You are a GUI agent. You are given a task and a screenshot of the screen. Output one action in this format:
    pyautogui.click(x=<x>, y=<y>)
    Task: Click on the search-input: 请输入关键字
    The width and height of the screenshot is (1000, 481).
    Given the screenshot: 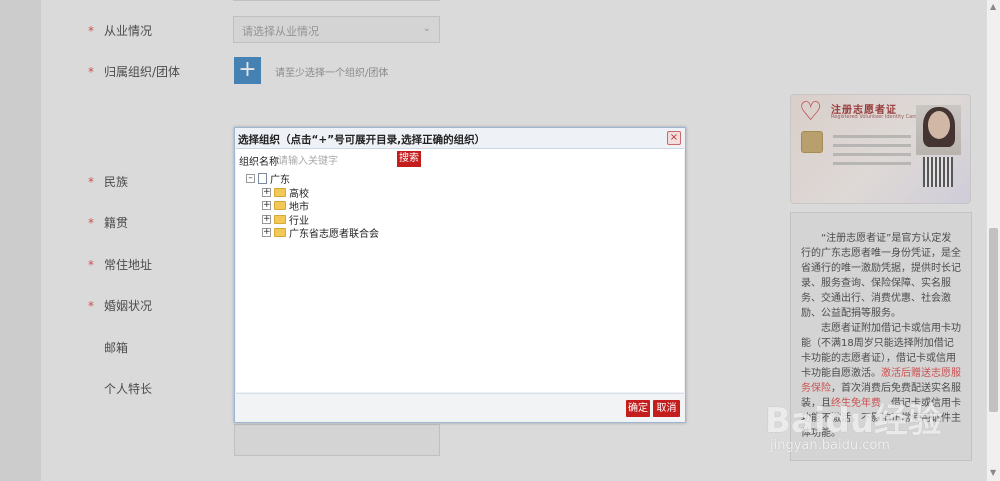 What is the action you would take?
    pyautogui.click(x=308, y=159)
    